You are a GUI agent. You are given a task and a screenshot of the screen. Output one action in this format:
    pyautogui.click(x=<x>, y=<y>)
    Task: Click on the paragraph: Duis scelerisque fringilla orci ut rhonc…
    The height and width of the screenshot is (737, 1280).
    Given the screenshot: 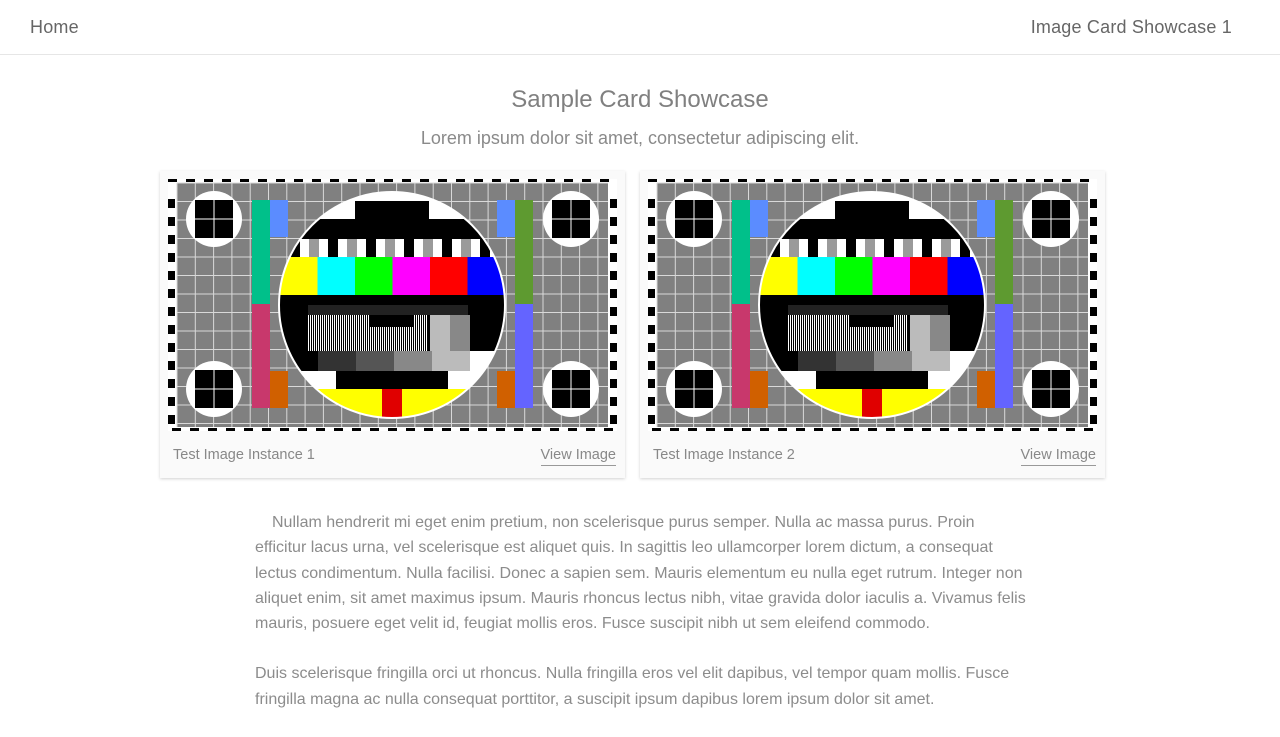 What is the action you would take?
    pyautogui.click(x=632, y=686)
    